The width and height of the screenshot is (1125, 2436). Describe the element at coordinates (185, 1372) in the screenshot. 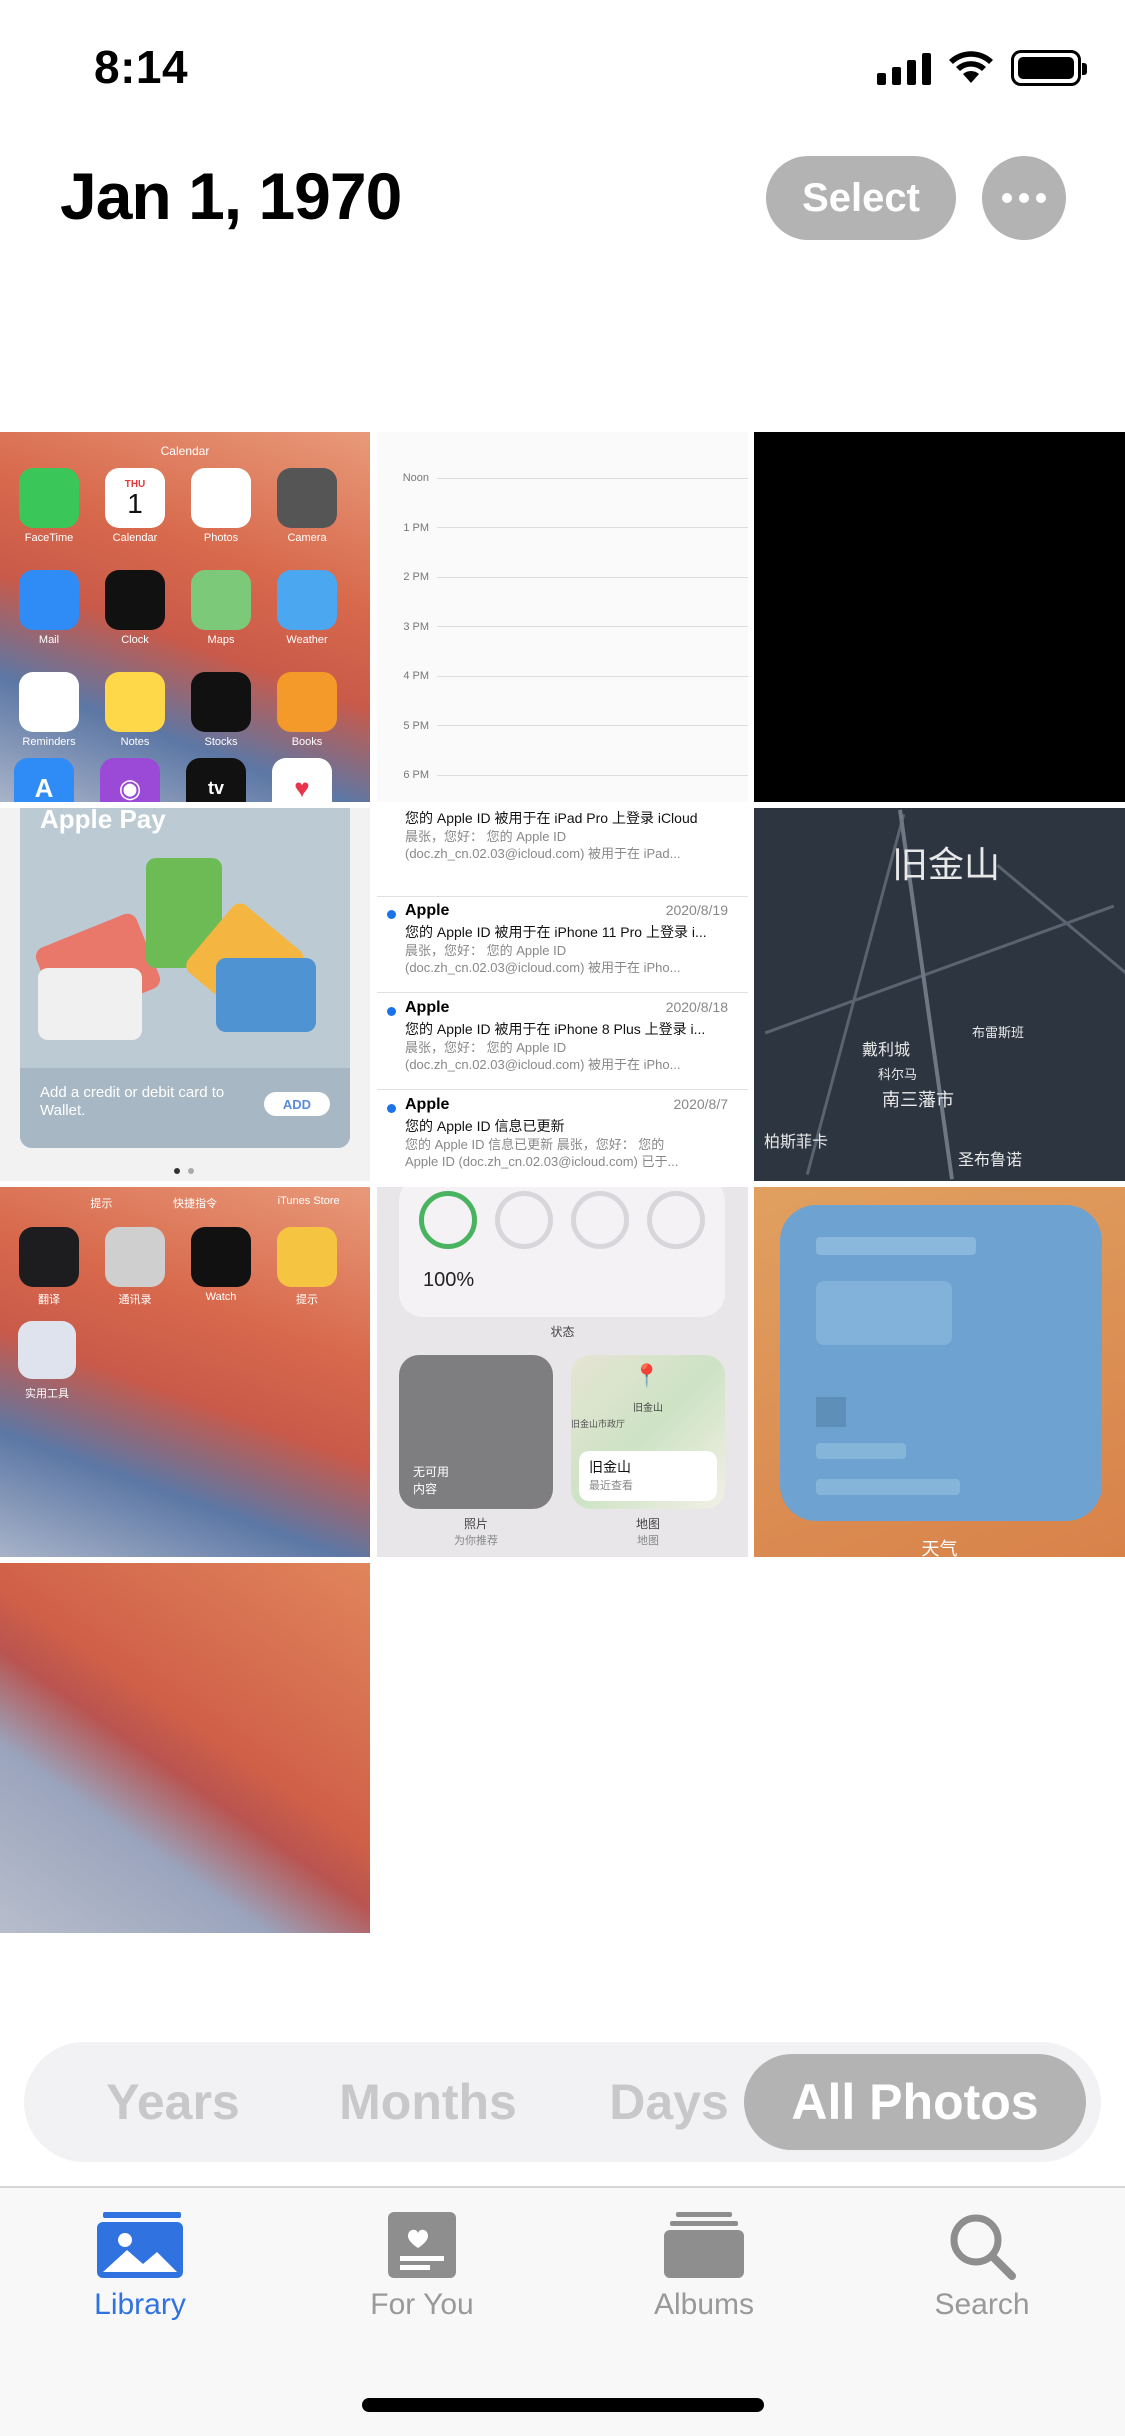

I see `photo-thumbnail-folder-screen: 提示 快捷指令 iTunes Store 翻译 通讯录 Watch 提示 实用工具` at that location.